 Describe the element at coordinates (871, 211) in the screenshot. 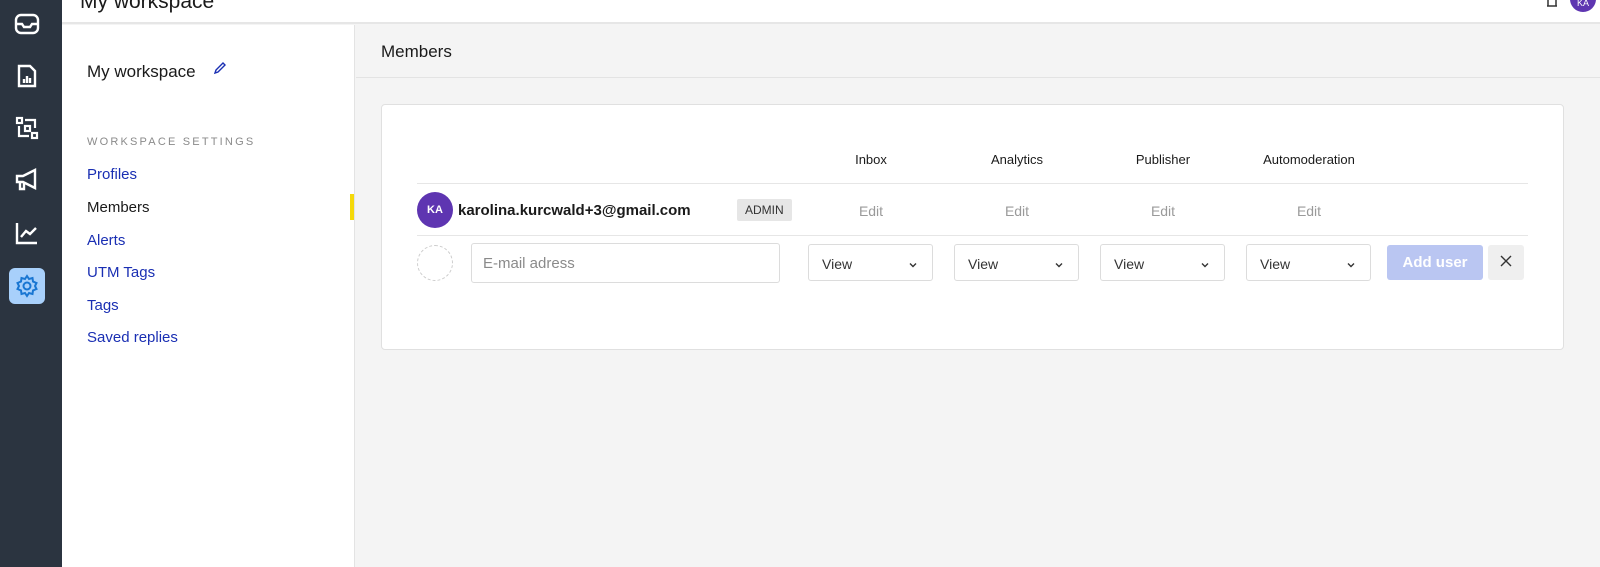

I see `edit-inbox: Edit` at that location.